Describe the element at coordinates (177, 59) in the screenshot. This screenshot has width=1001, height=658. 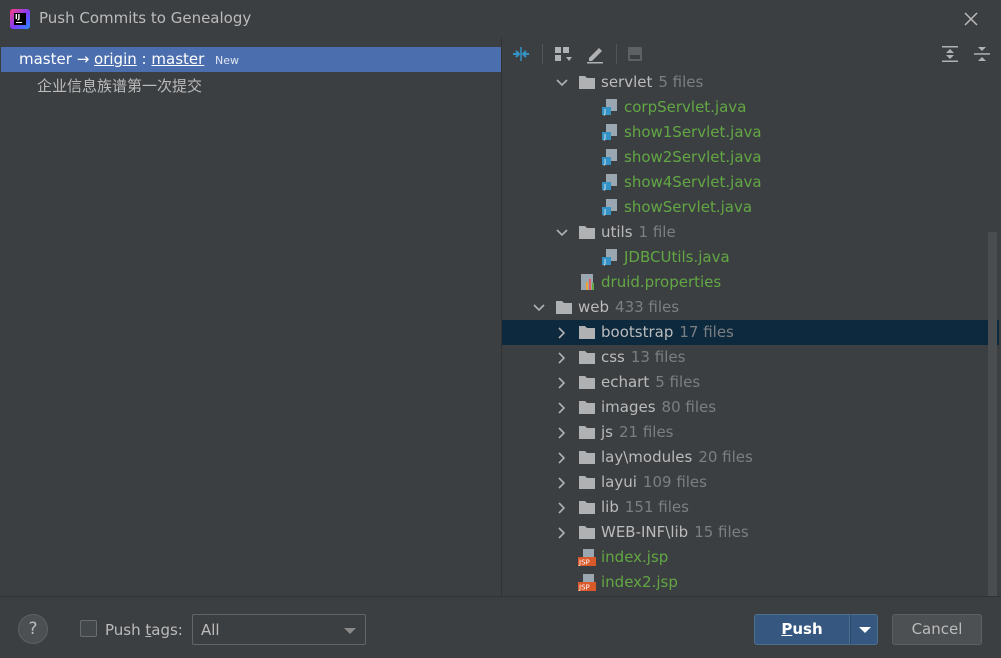
I see `remote-branch-link: master` at that location.